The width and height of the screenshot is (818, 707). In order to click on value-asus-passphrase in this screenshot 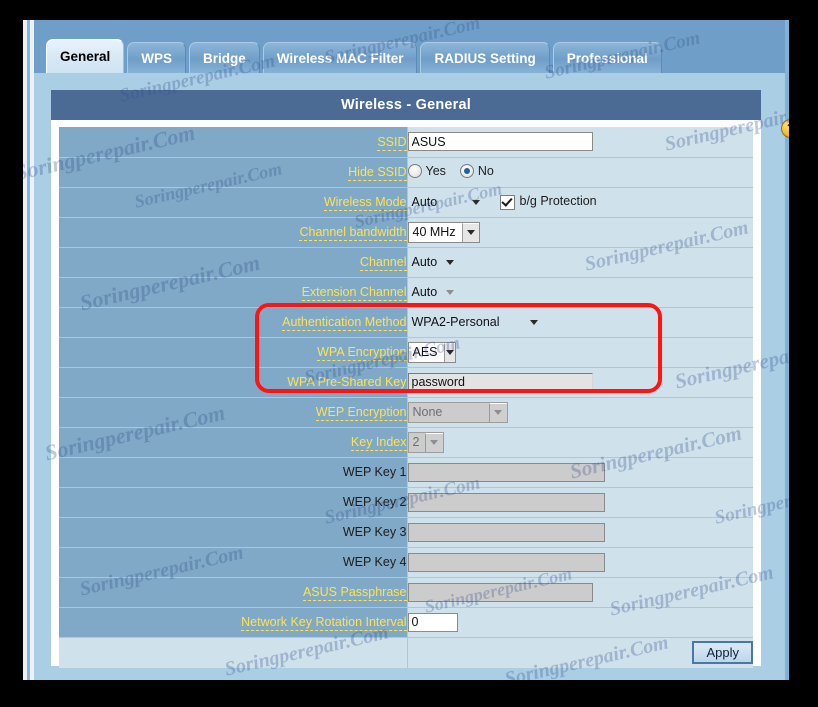, I will do `click(579, 592)`.